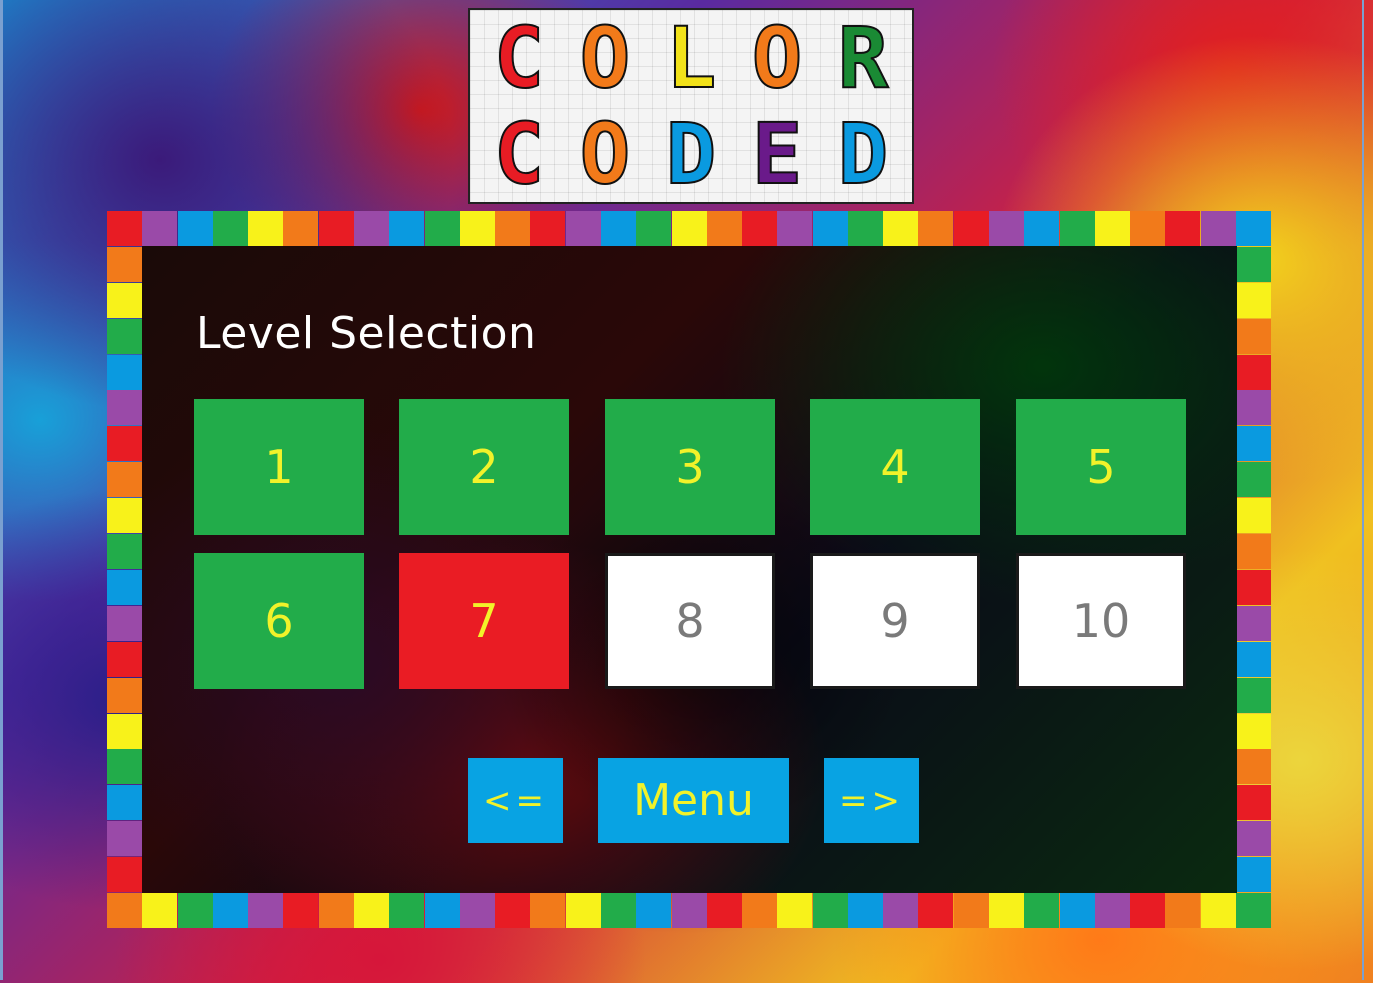 The width and height of the screenshot is (1373, 983). I want to click on level-button-7: 7, so click(484, 621).